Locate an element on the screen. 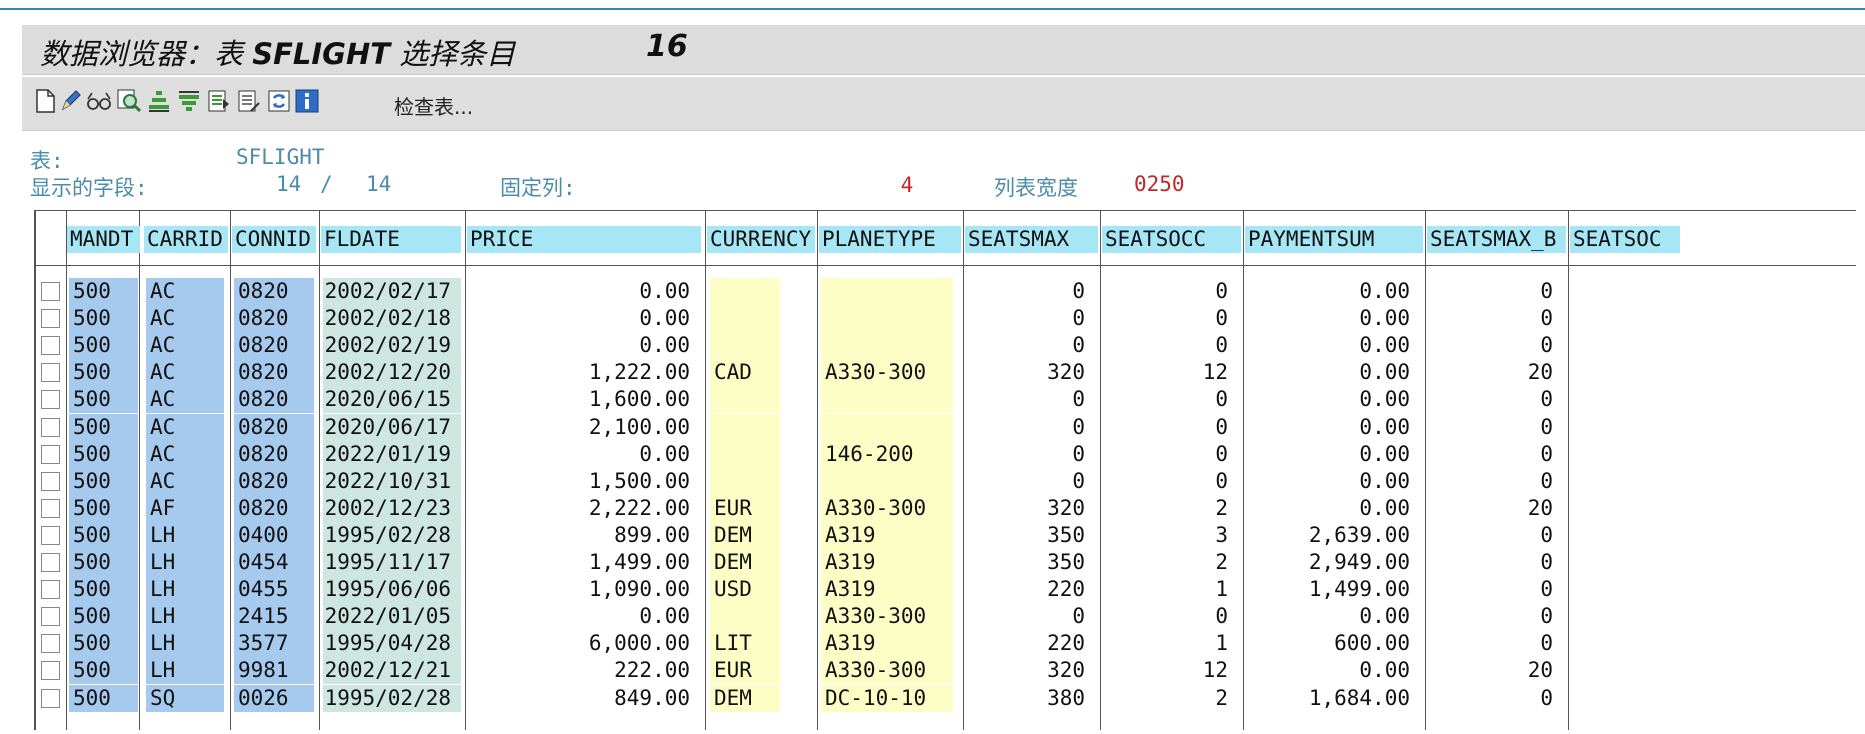 This screenshot has height=734, width=1865. cell-connid: 0455 is located at coordinates (274, 590).